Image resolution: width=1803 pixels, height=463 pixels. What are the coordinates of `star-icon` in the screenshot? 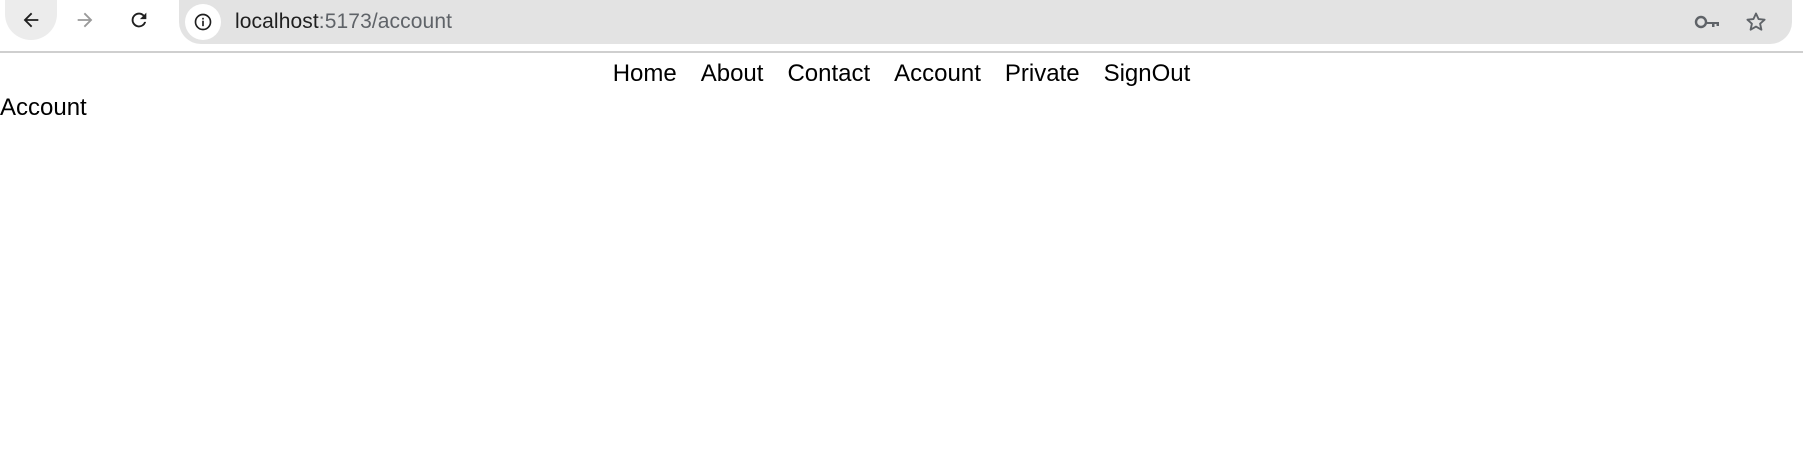 It's located at (1756, 21).